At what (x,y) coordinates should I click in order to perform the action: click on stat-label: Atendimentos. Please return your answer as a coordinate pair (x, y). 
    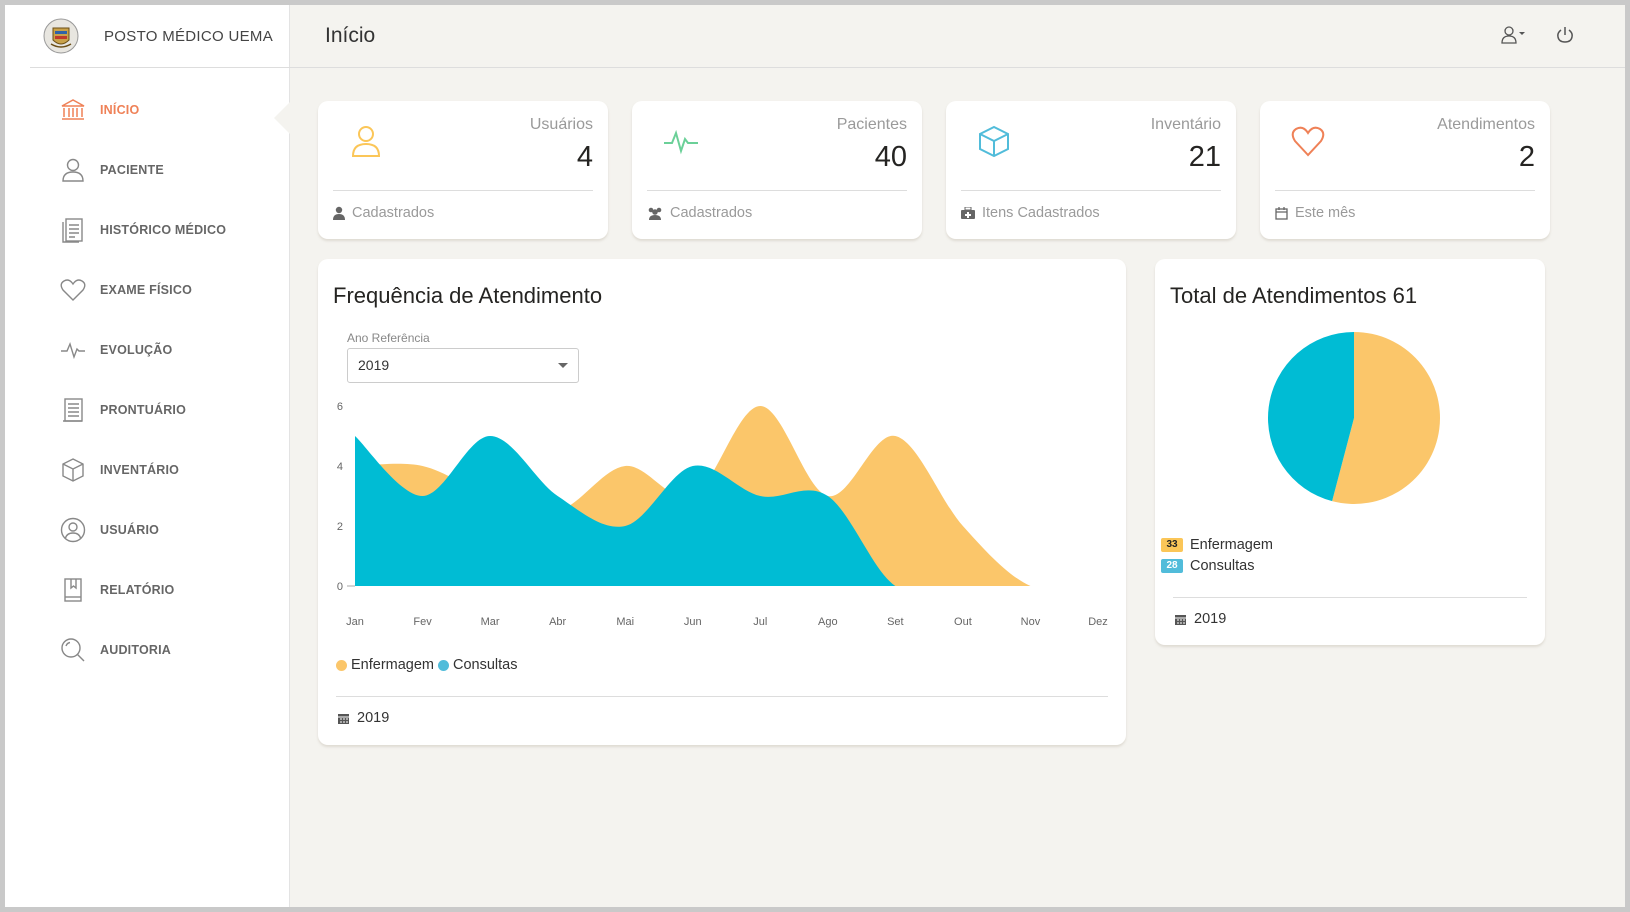
    Looking at the image, I should click on (1486, 124).